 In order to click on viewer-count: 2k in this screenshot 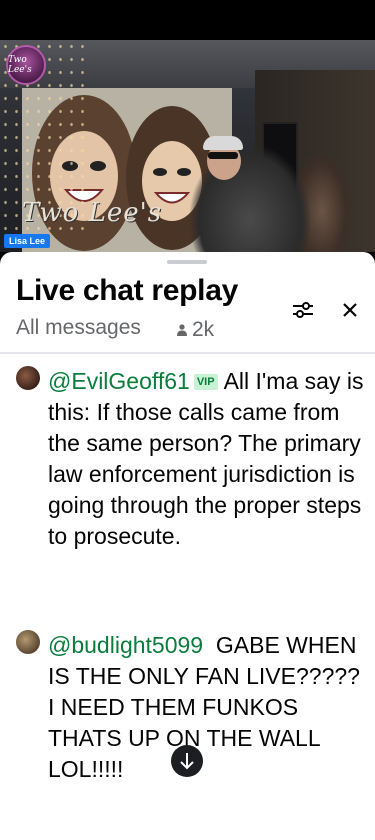, I will do `click(195, 330)`.